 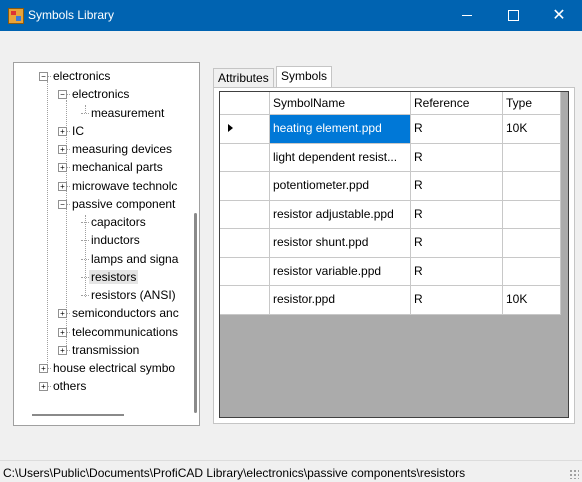 I want to click on tree-item: inductors, so click(x=115, y=240).